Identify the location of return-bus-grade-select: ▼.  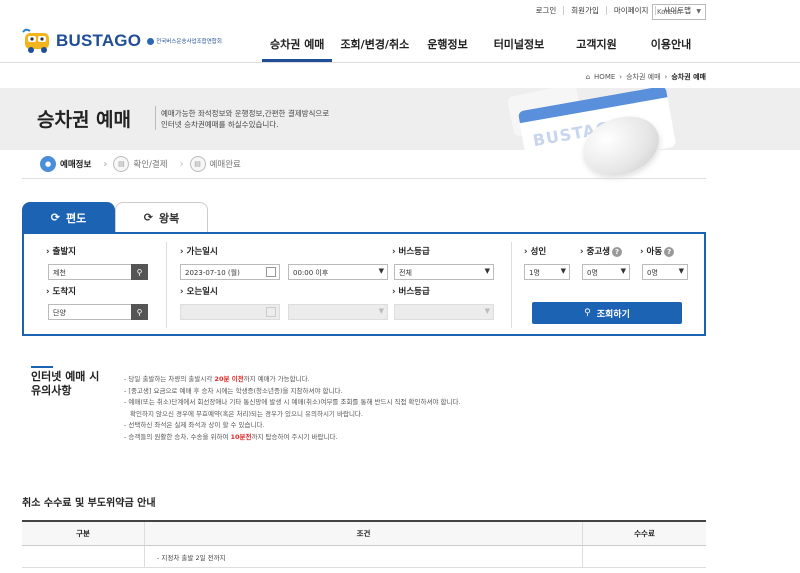
(444, 312).